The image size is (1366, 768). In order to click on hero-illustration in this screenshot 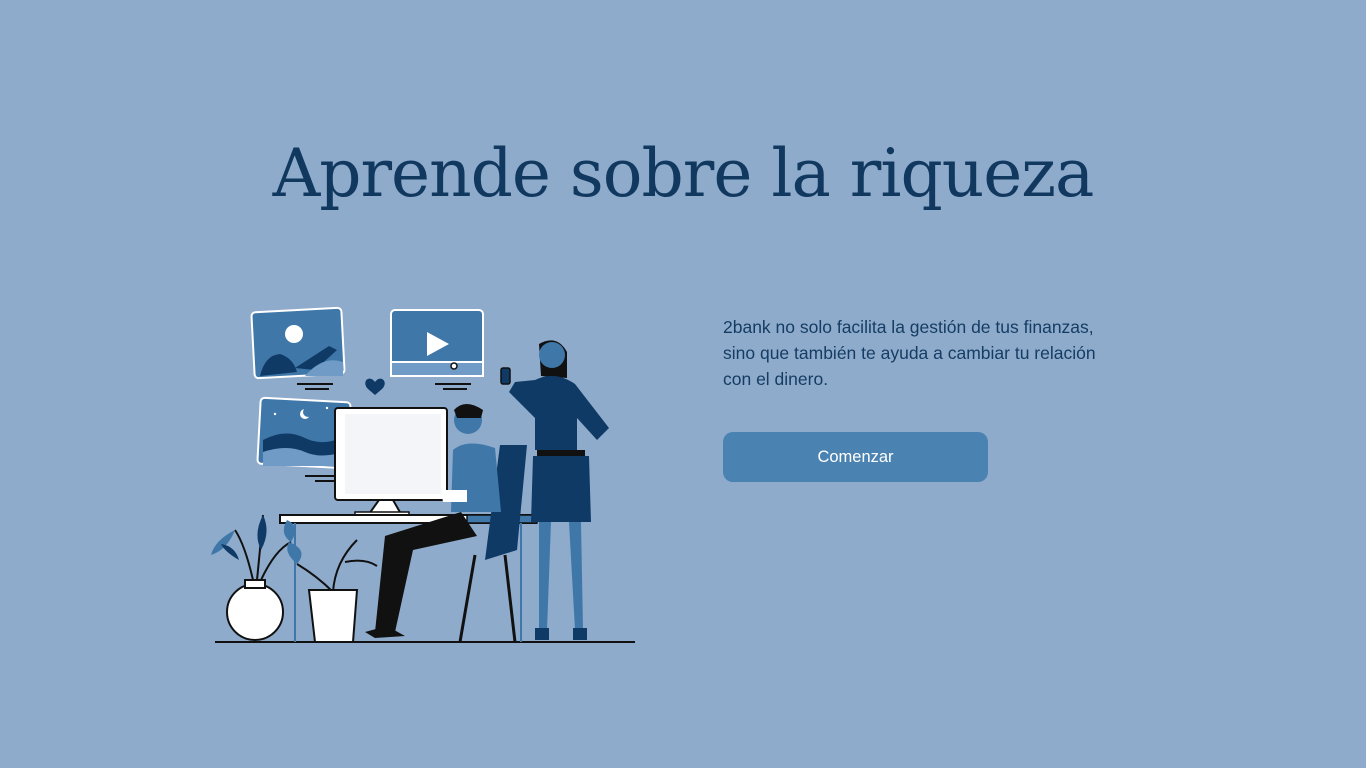, I will do `click(425, 475)`.